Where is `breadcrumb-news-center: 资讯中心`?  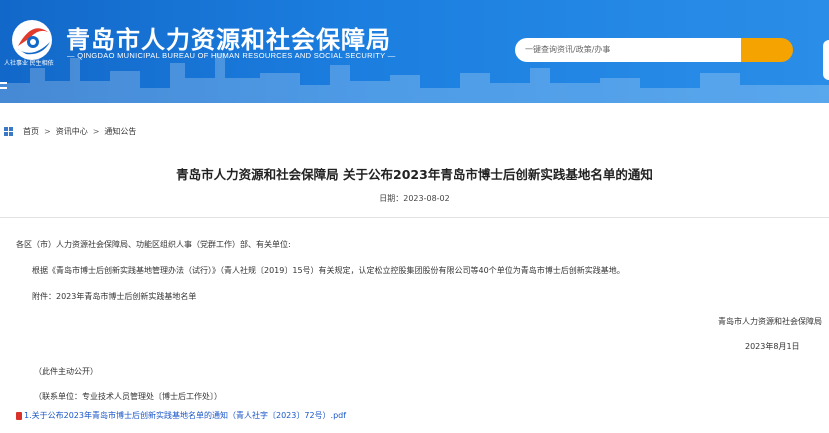
breadcrumb-news-center: 资讯中心 is located at coordinates (72, 131).